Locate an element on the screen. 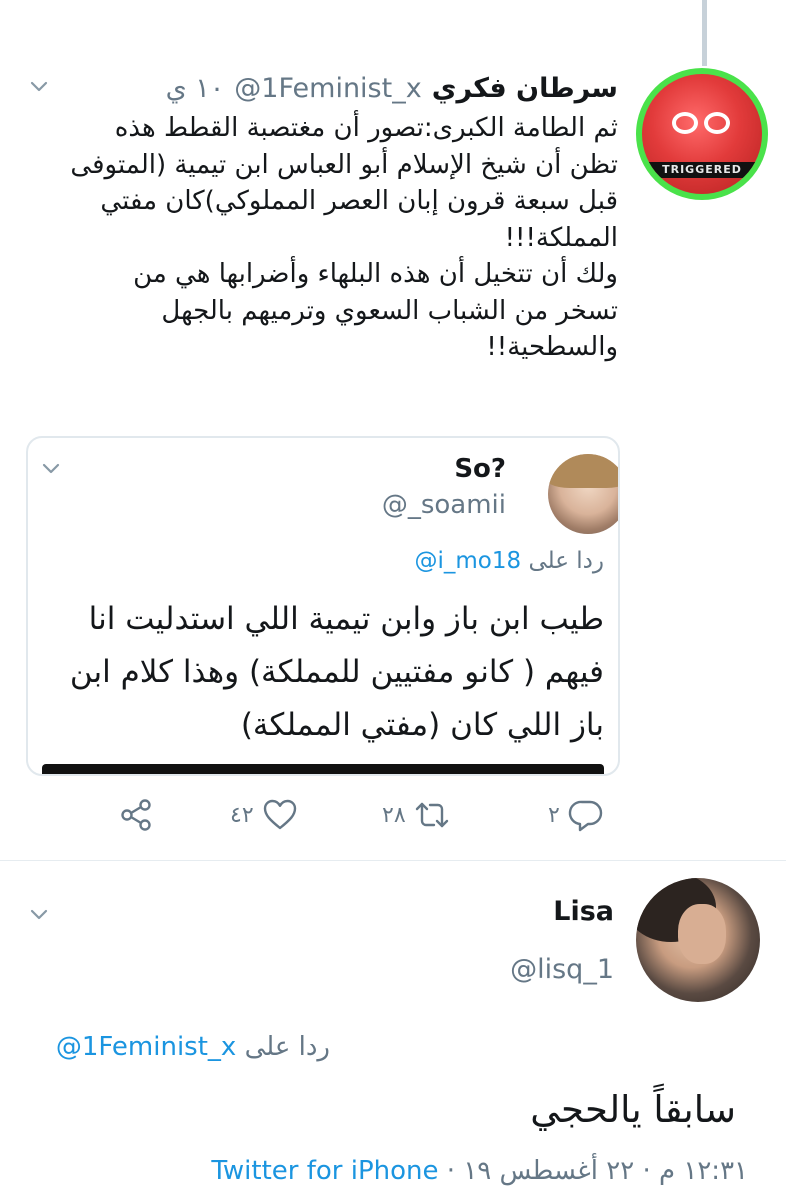  reply-to-handle-link: @1Feminist_x is located at coordinates (146, 1047).